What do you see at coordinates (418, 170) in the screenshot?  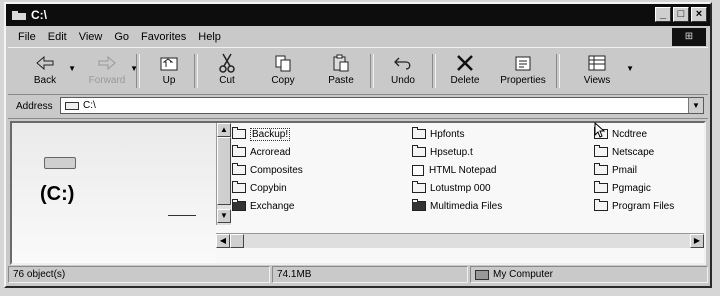 I see `notepad-app-icon` at bounding box center [418, 170].